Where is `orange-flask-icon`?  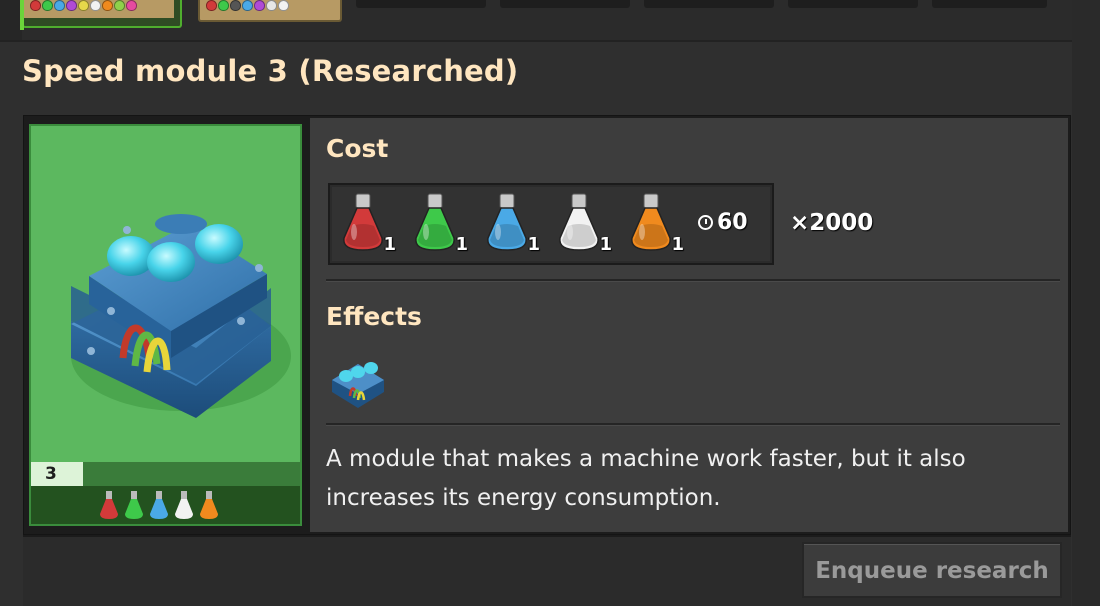
orange-flask-icon is located at coordinates (209, 505).